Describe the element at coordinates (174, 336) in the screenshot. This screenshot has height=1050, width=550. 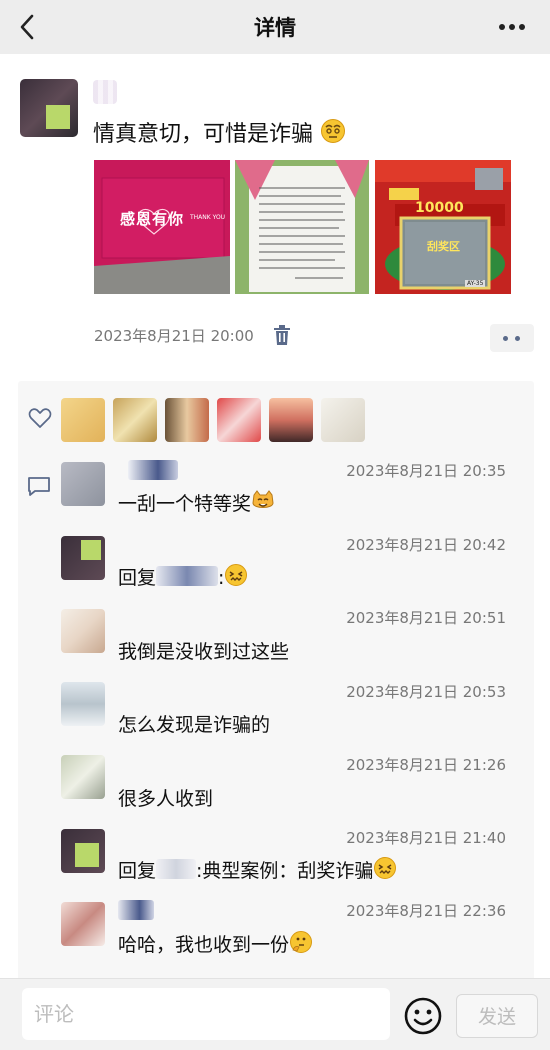
I see `post-timestamp: 2023年8月21日 20:00` at that location.